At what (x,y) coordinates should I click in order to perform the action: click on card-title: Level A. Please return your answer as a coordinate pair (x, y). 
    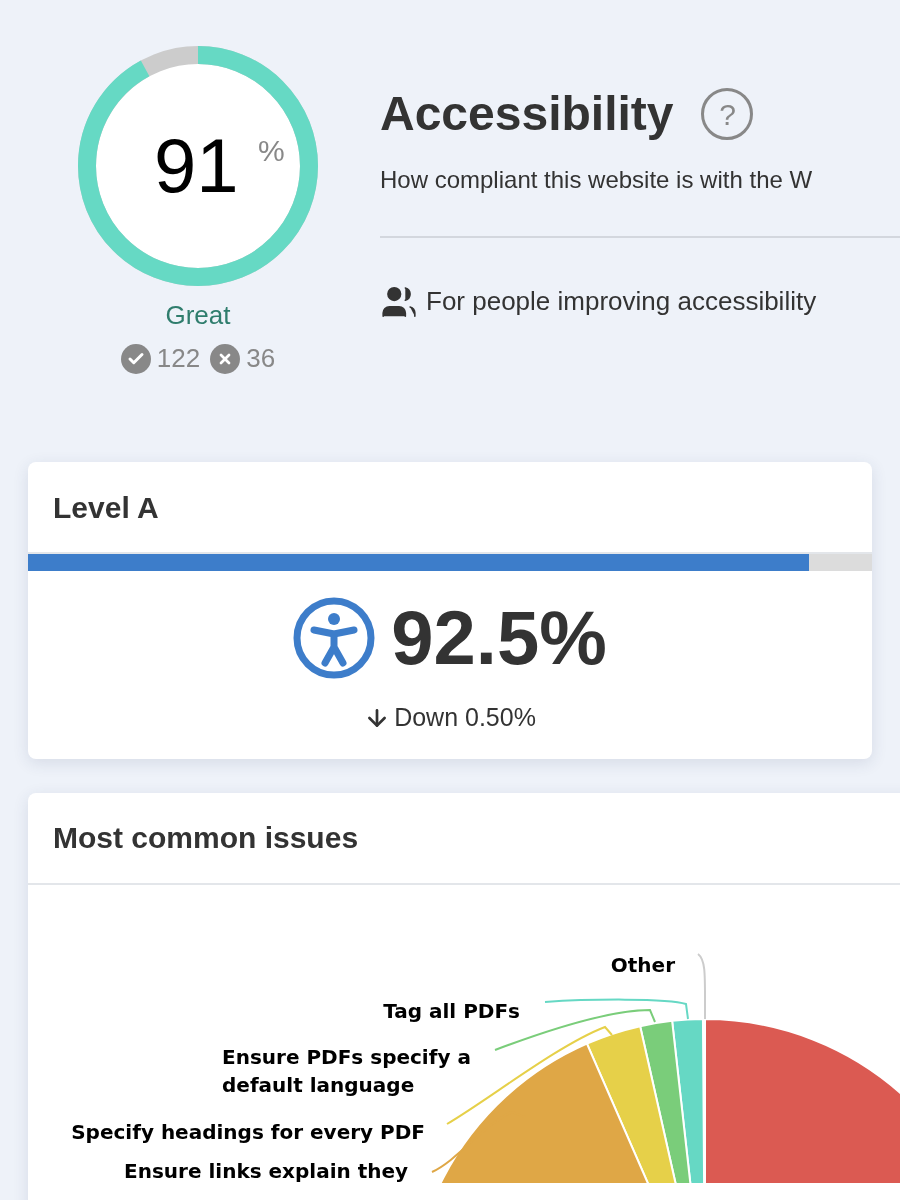
    Looking at the image, I should click on (106, 507).